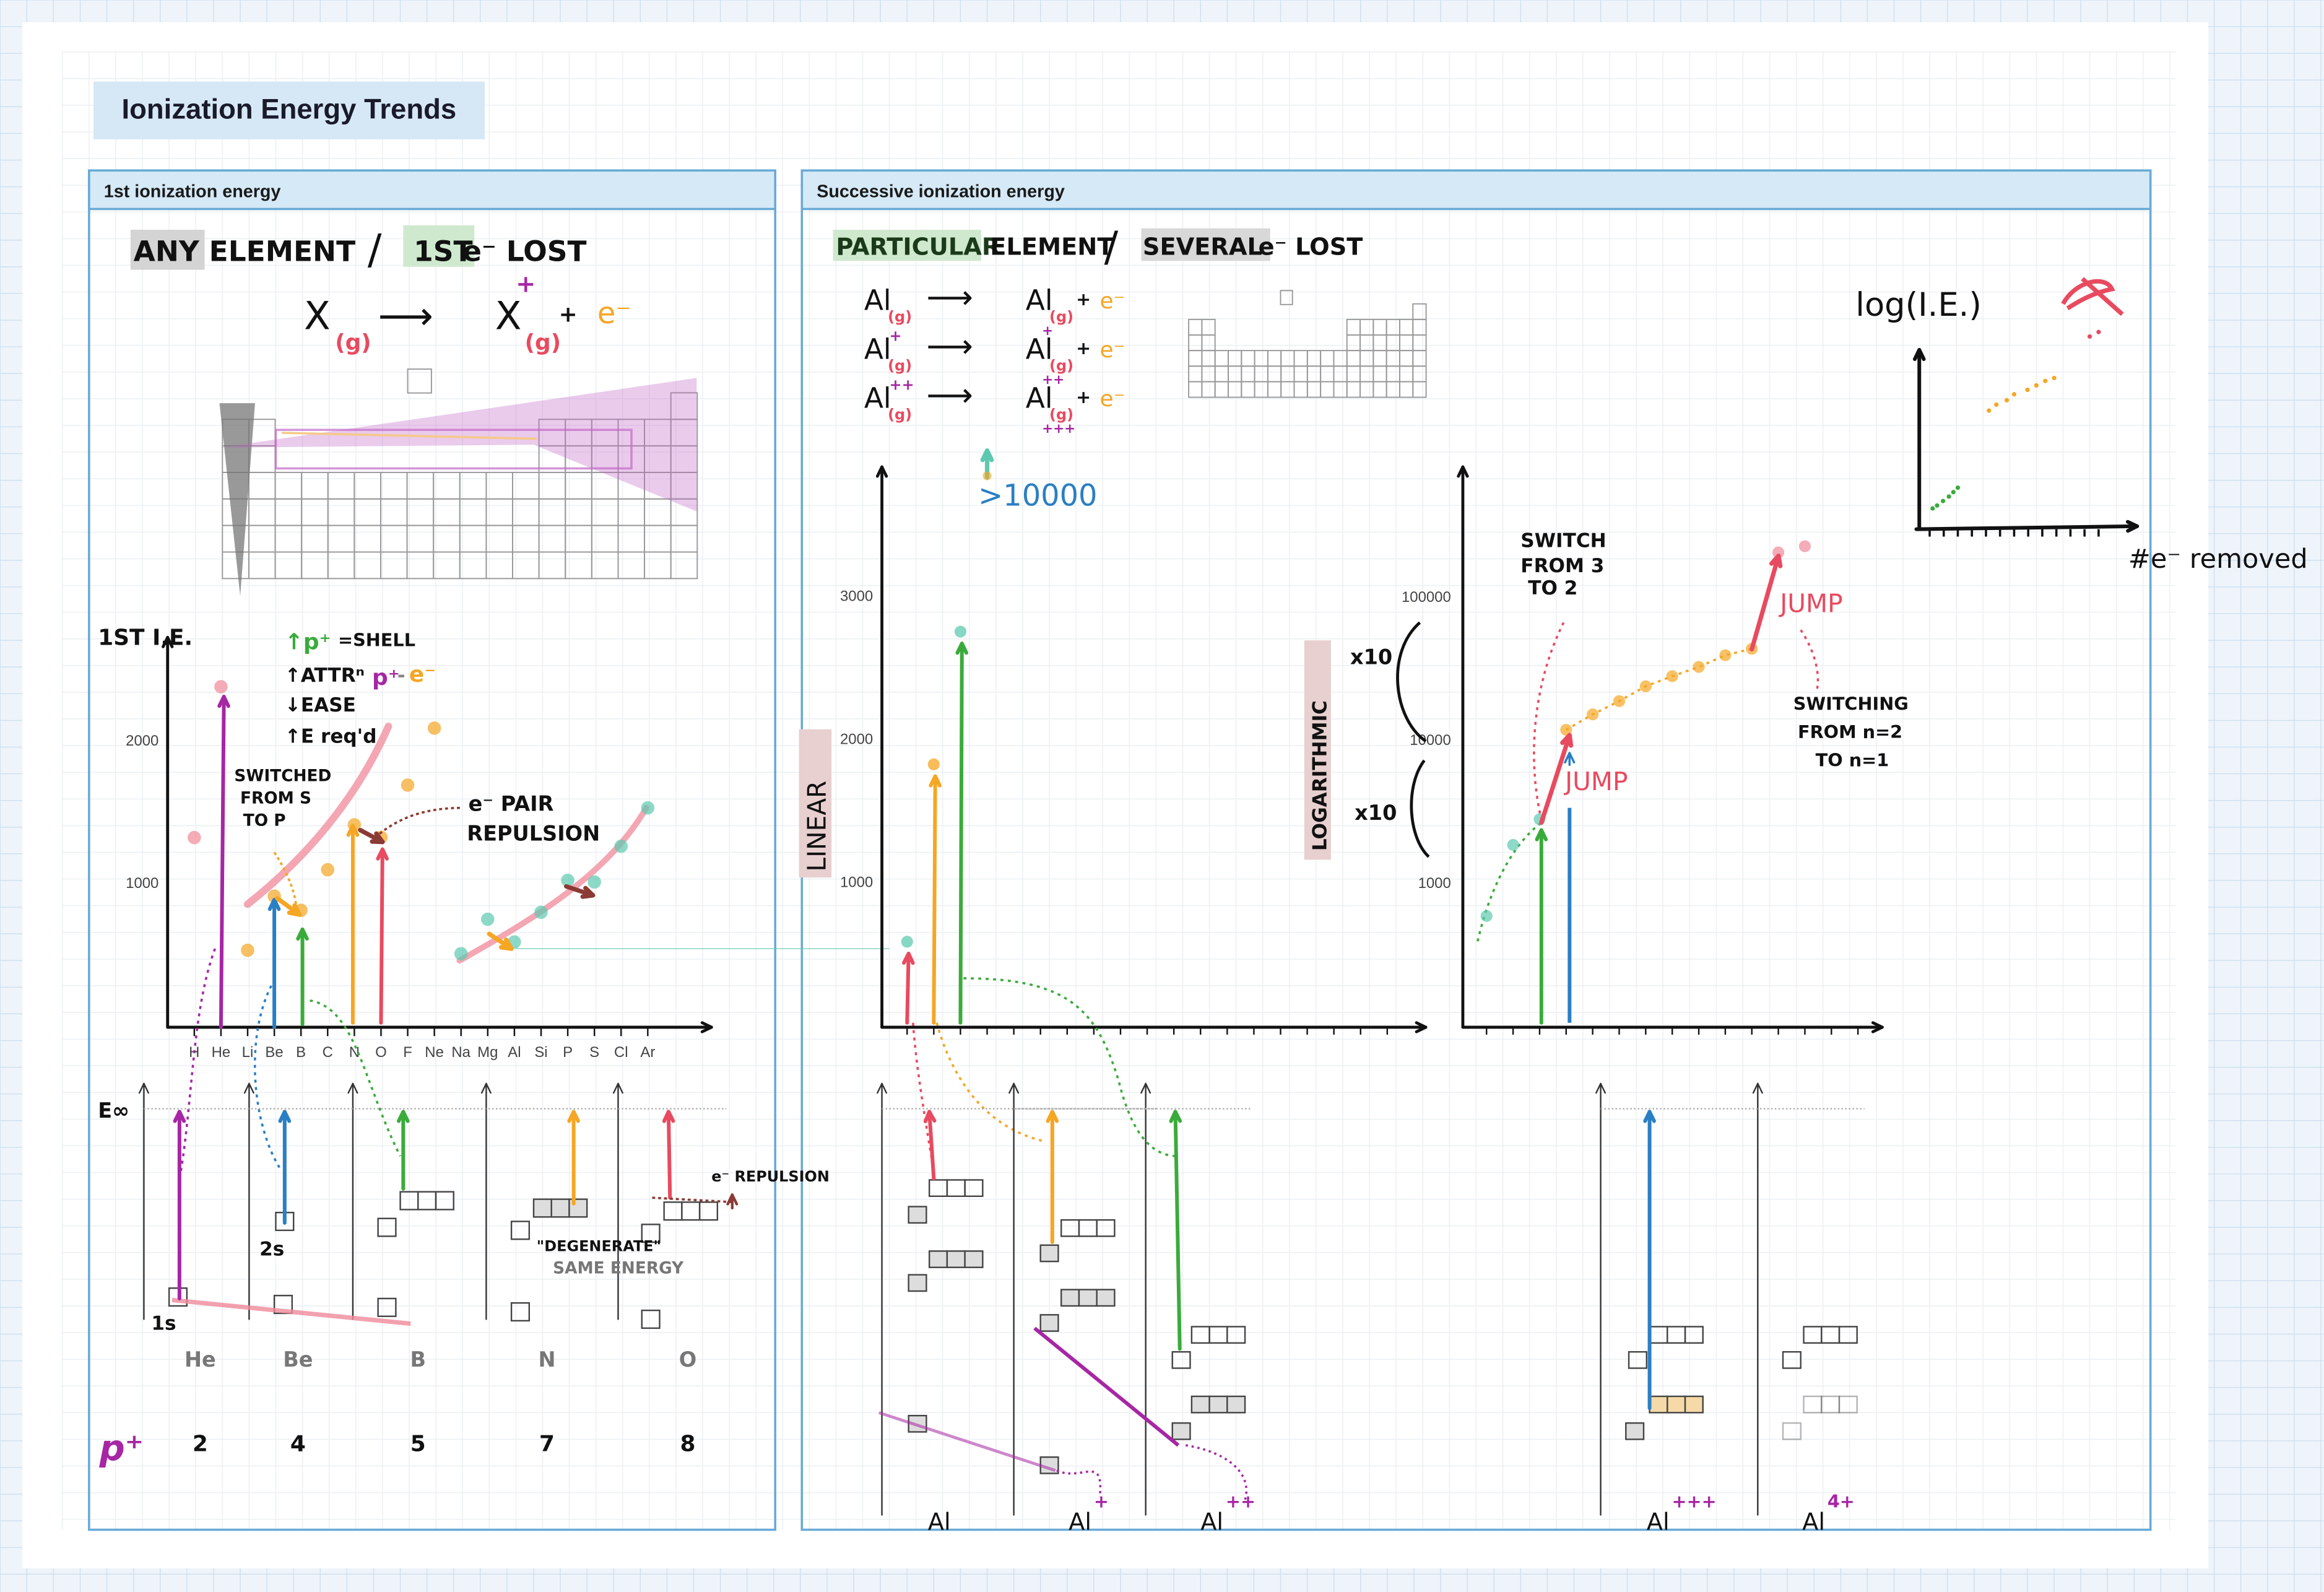  I want to click on note-pair-repulsion: REPULSION, so click(533, 833).